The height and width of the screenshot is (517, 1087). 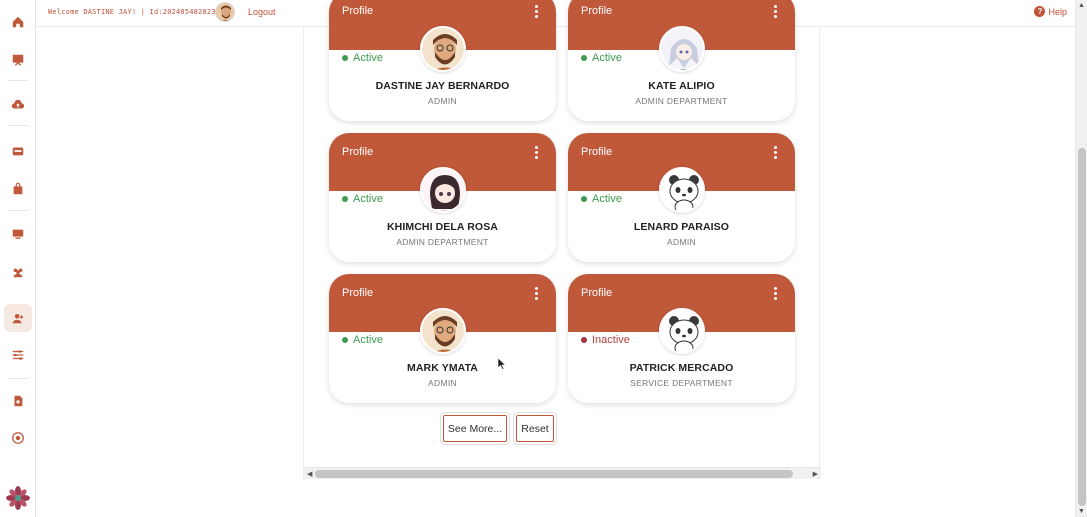 What do you see at coordinates (1081, 5) in the screenshot?
I see `scroll-up-icon: ▲` at bounding box center [1081, 5].